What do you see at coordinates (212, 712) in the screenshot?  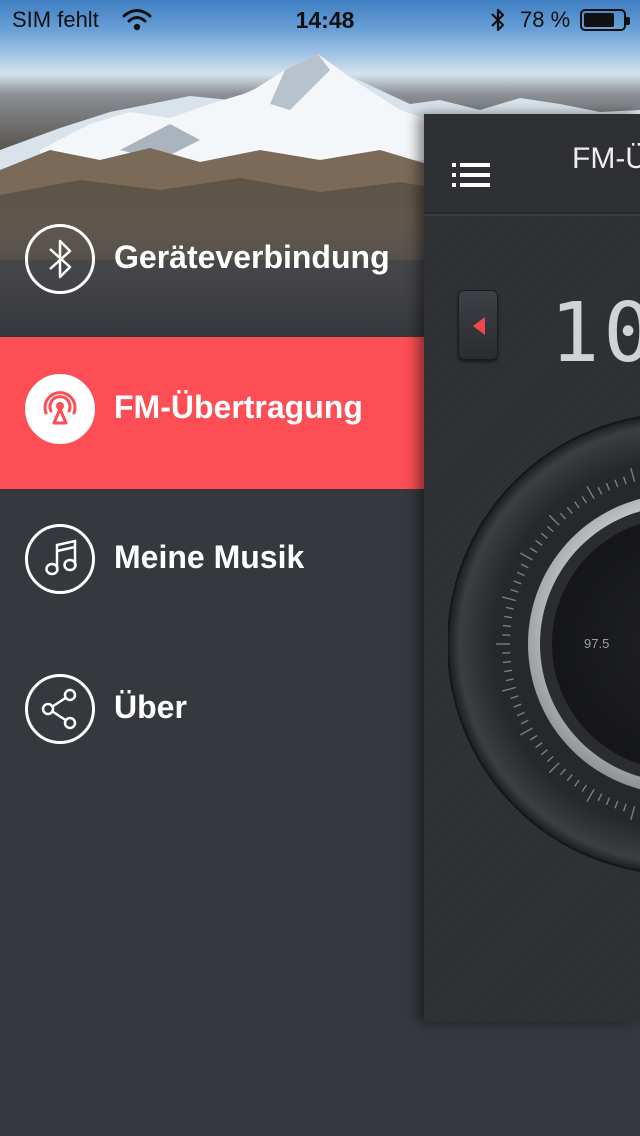 I see `menu-item-about: Über` at bounding box center [212, 712].